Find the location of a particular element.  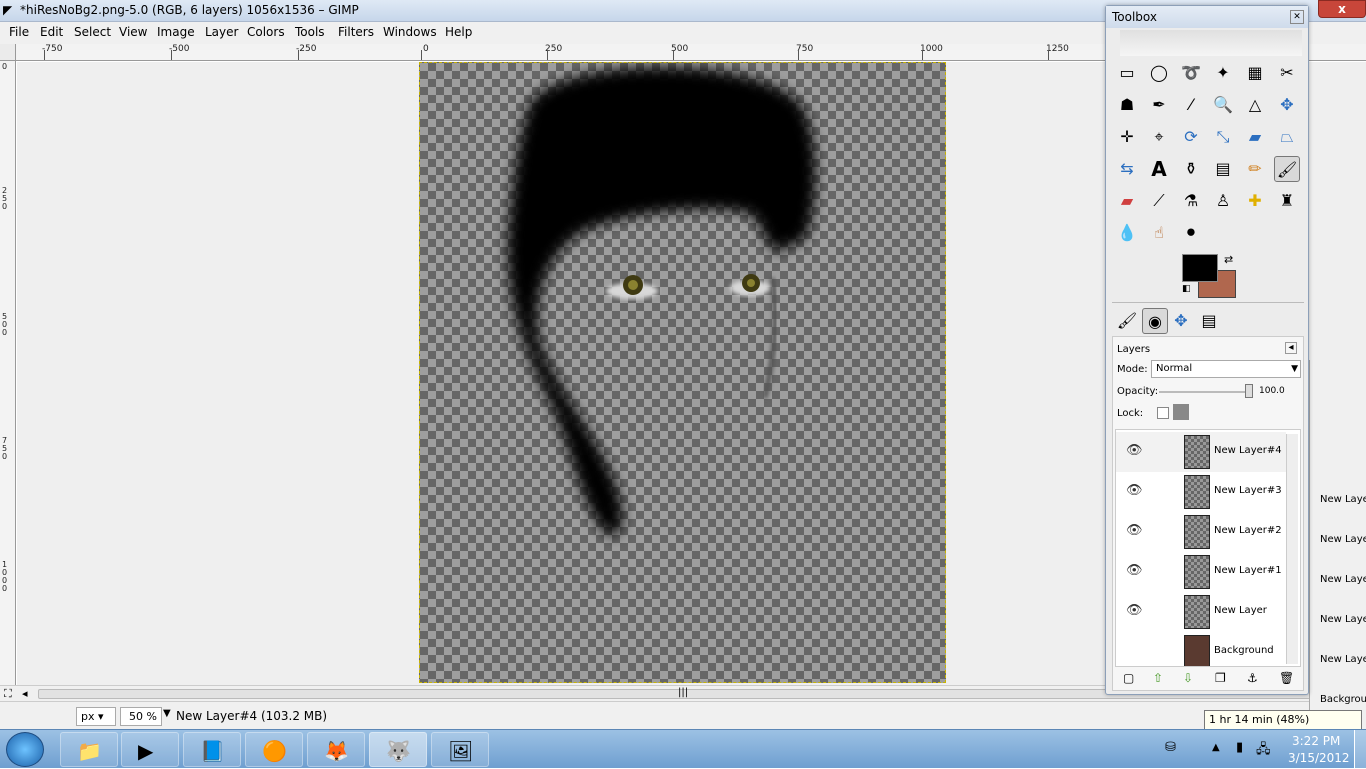

brushes-tab-icon: ◉ is located at coordinates (1155, 321).